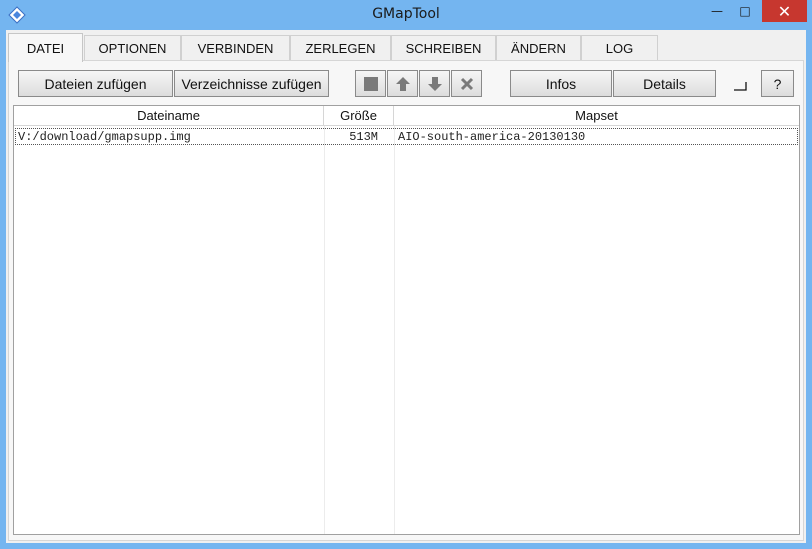 This screenshot has width=812, height=549. What do you see at coordinates (363, 137) in the screenshot?
I see `cell-size: 513M` at bounding box center [363, 137].